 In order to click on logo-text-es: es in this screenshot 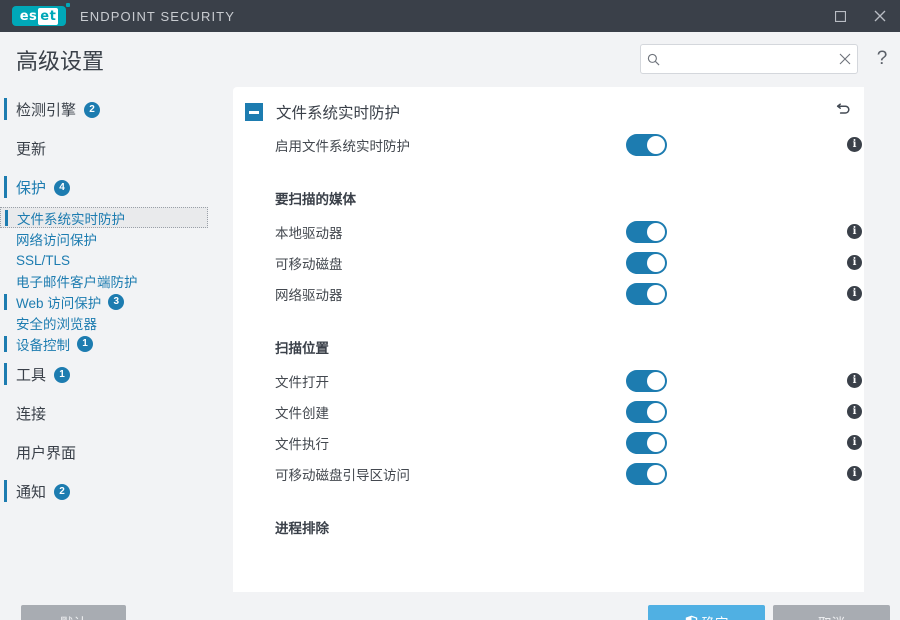, I will do `click(28, 16)`.